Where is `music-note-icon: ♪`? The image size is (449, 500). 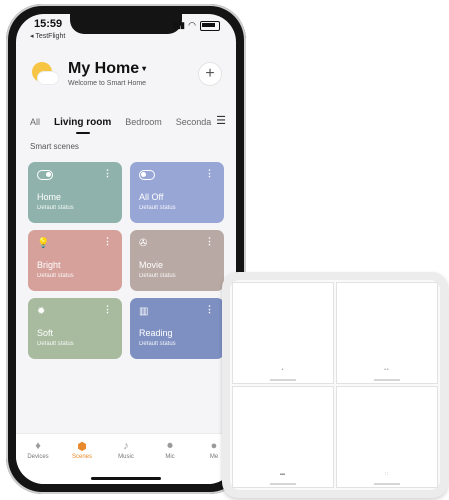
music-note-icon: ♪ is located at coordinates (126, 446).